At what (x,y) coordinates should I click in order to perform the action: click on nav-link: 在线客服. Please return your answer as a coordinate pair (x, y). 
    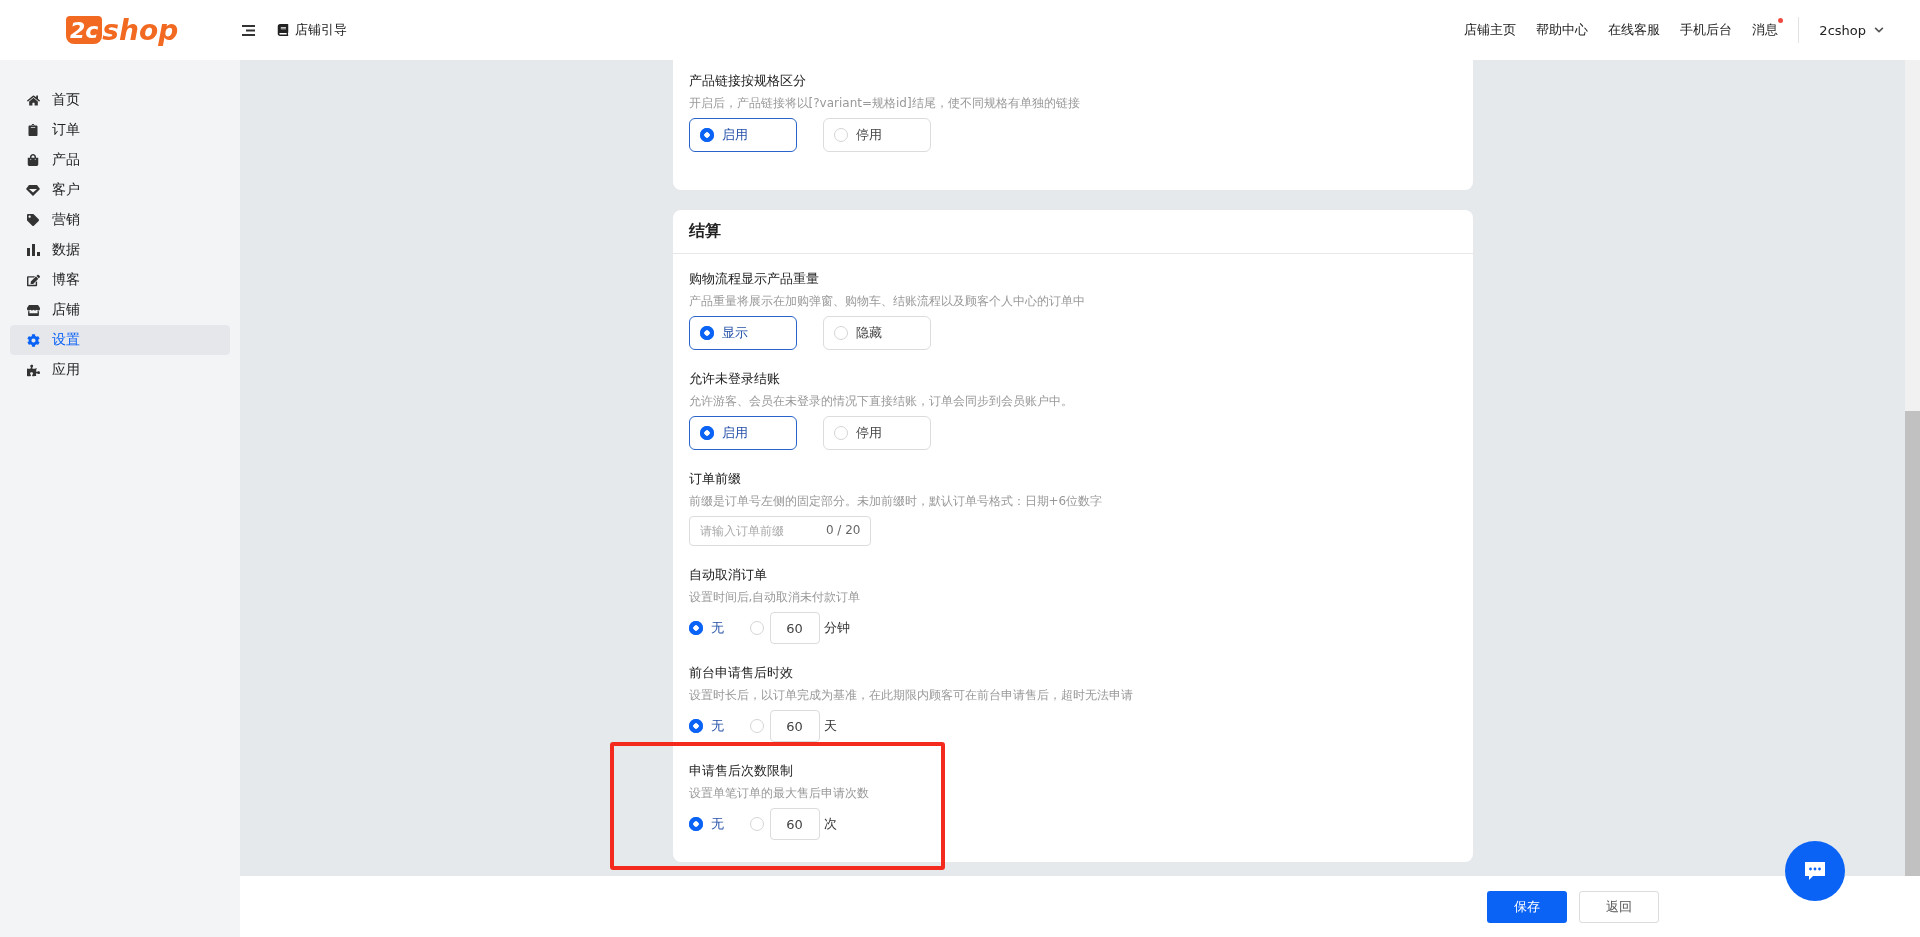
    Looking at the image, I should click on (1634, 30).